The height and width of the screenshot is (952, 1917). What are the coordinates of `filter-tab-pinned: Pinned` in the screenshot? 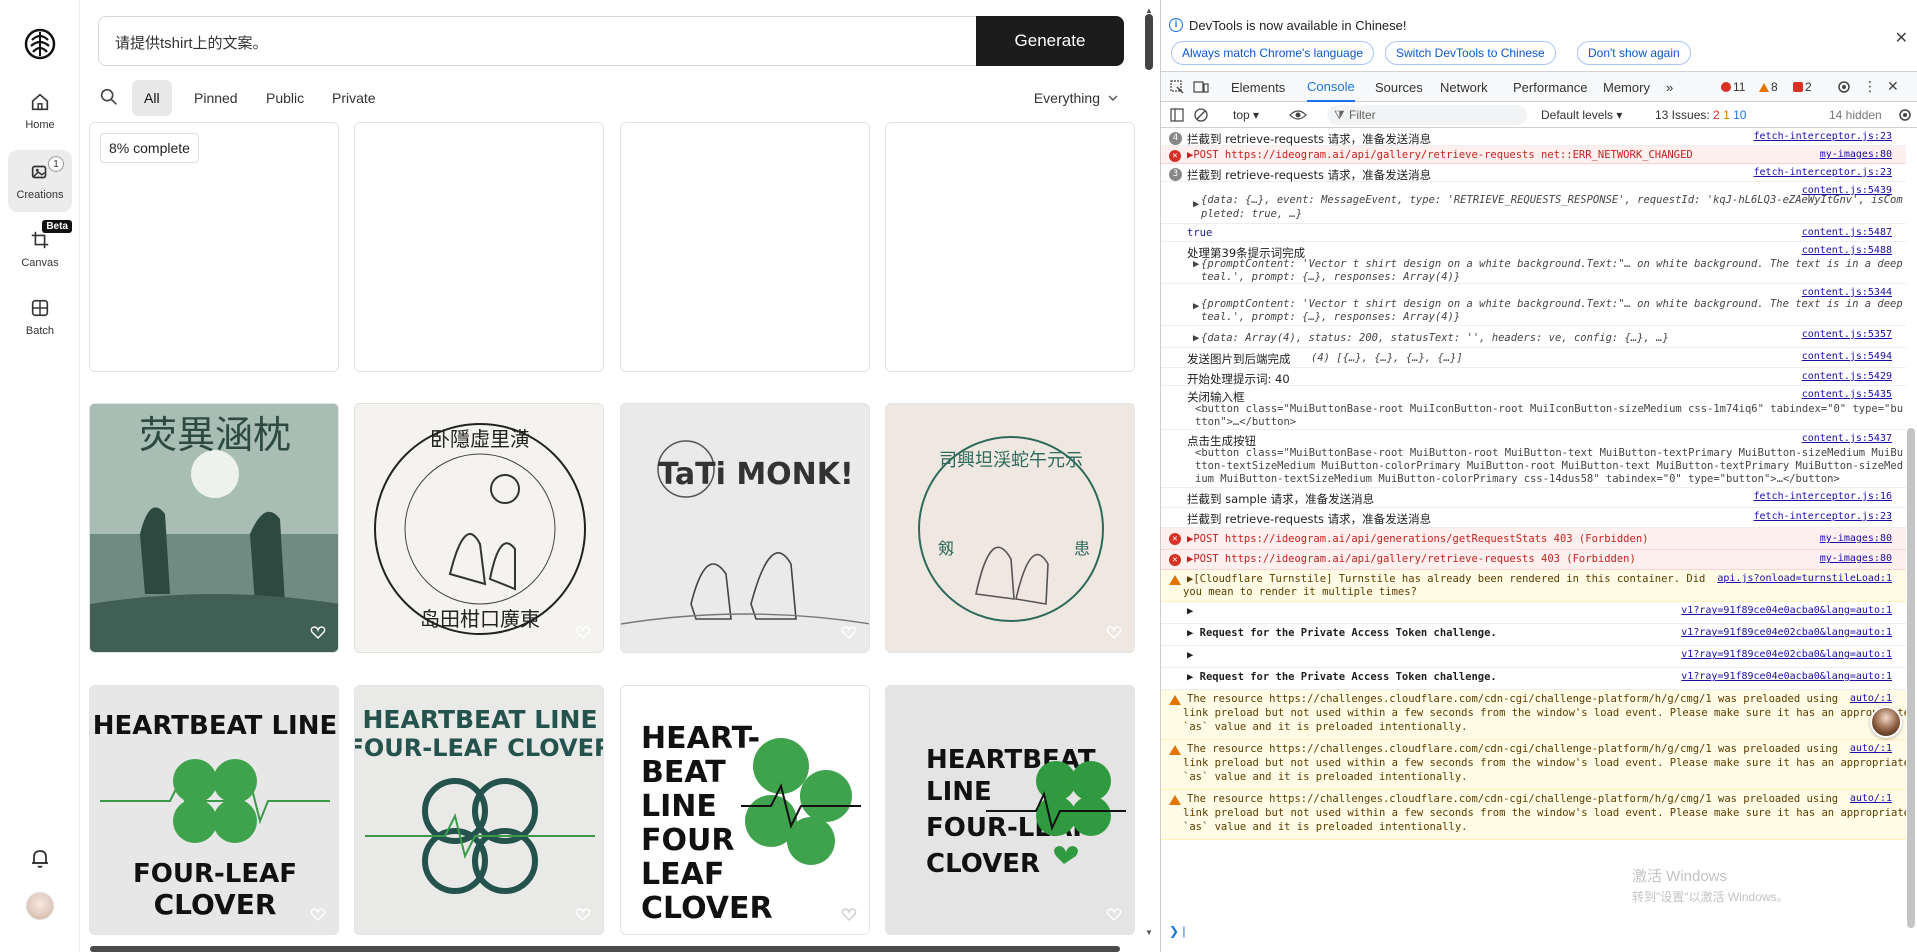 It's located at (216, 98).